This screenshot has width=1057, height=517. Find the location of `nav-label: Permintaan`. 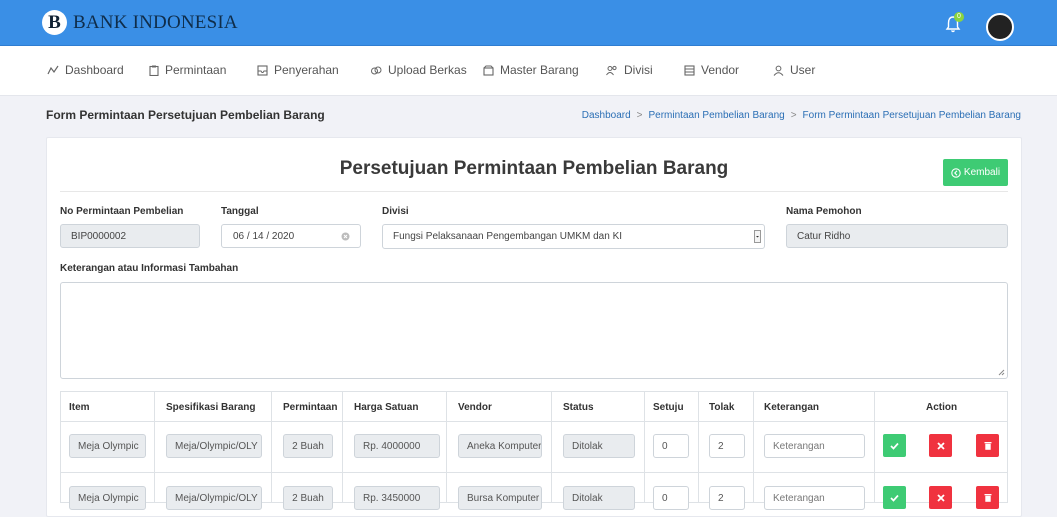

nav-label: Permintaan is located at coordinates (196, 70).